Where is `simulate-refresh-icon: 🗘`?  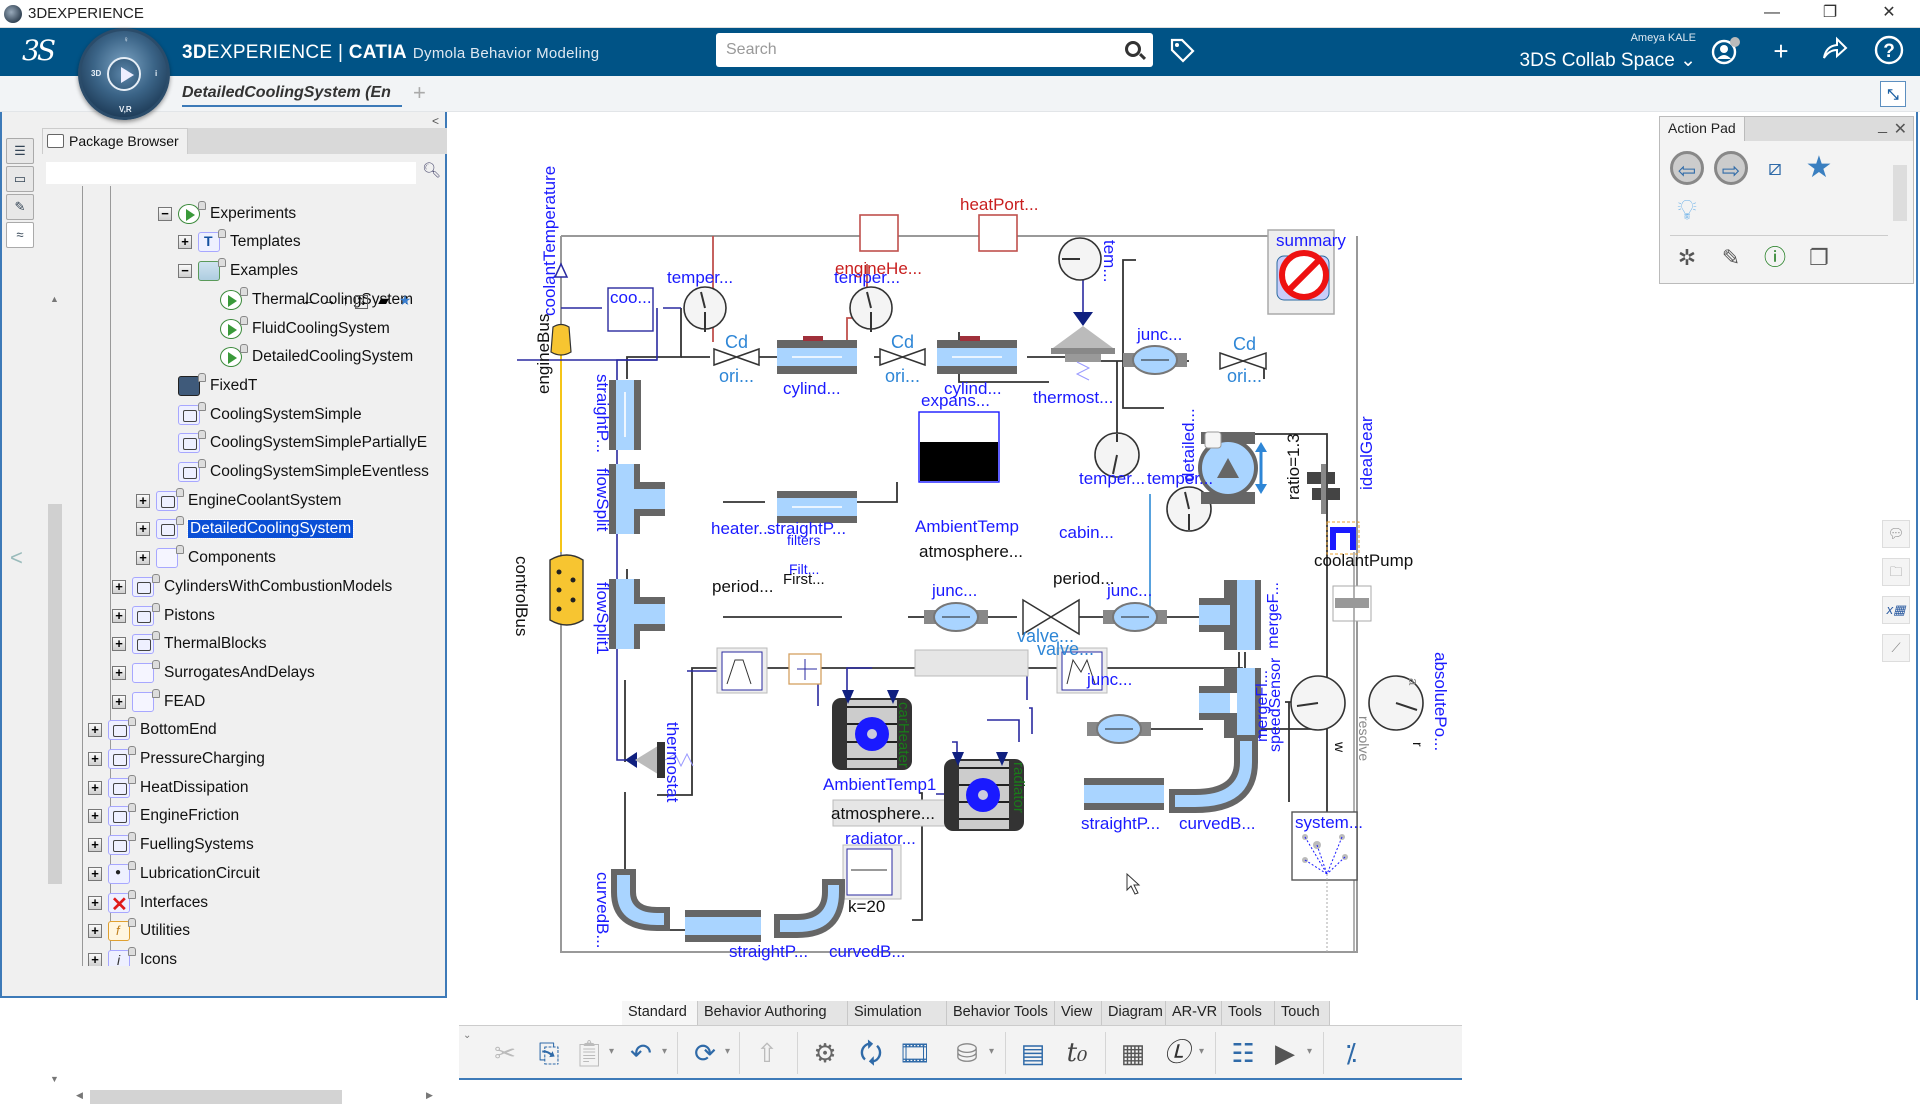
simulate-refresh-icon: 🗘 is located at coordinates (871, 1053).